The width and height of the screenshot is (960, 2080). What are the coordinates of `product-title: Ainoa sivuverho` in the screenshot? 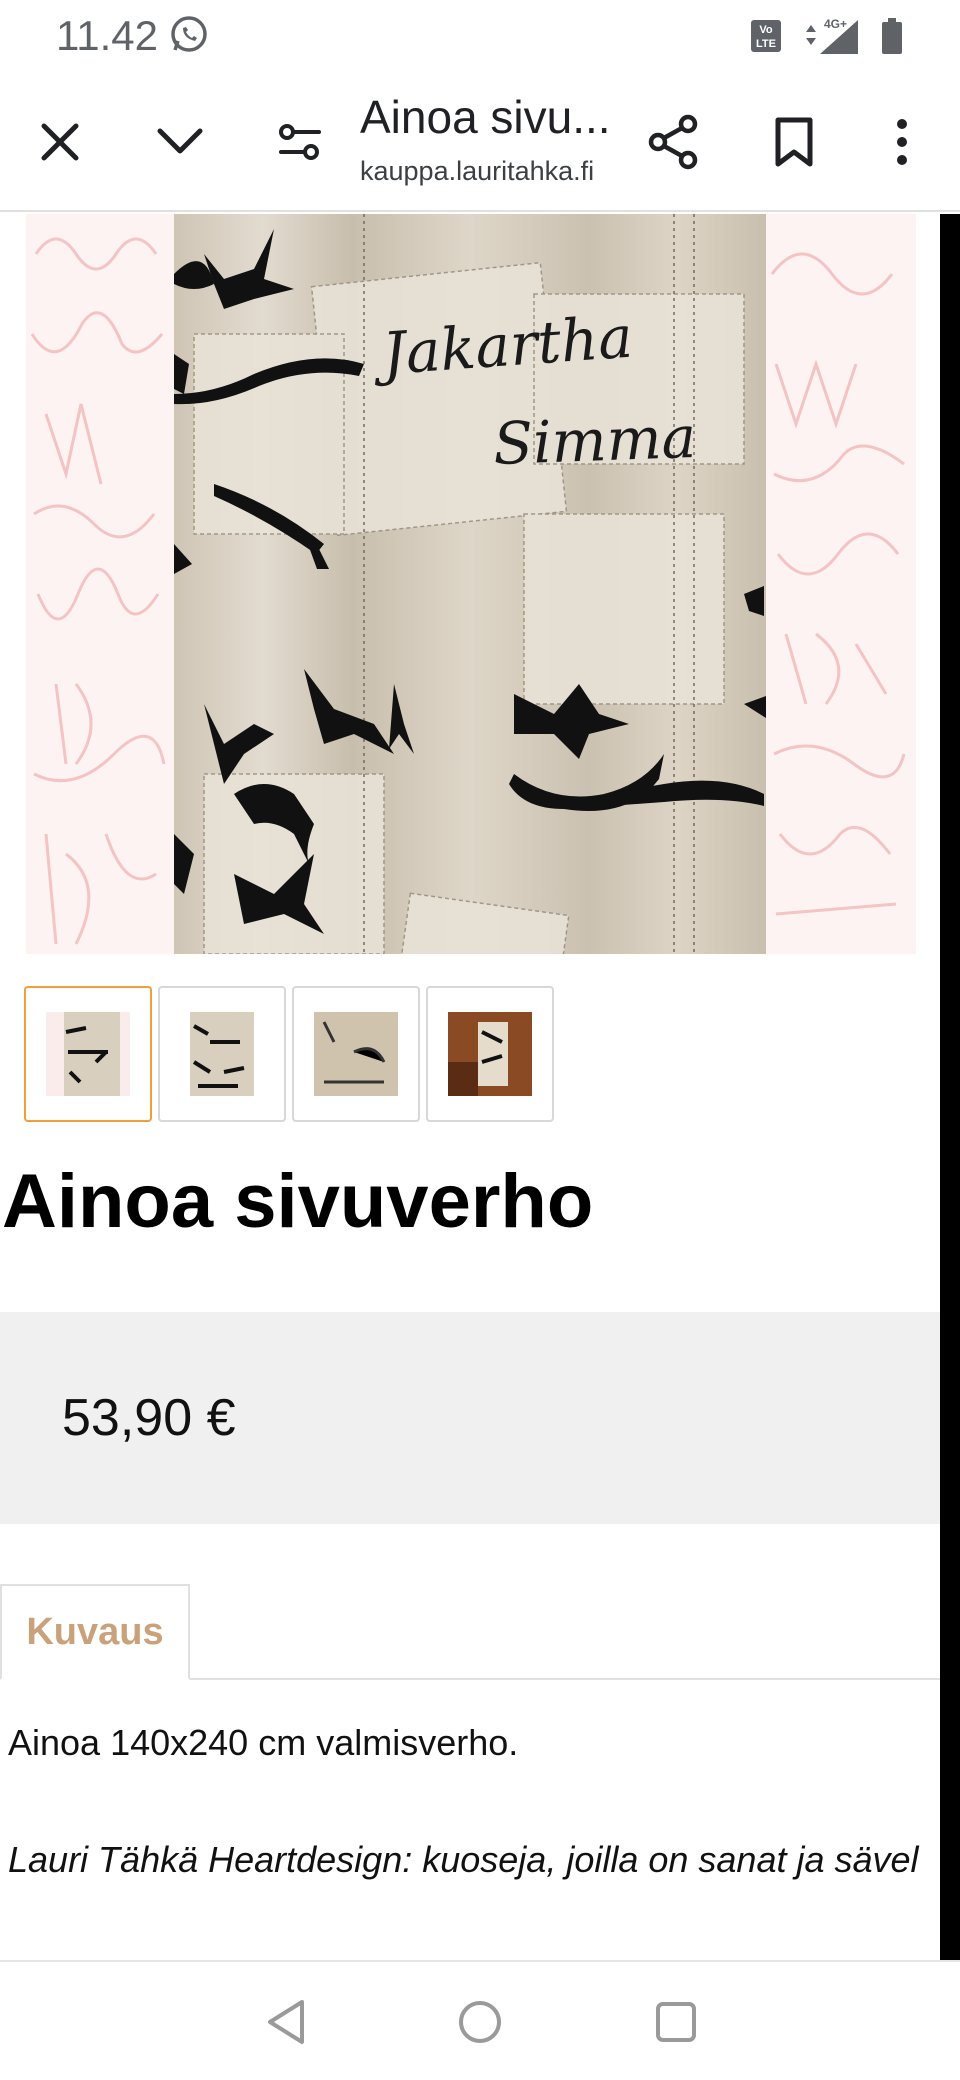 It's located at (298, 1201).